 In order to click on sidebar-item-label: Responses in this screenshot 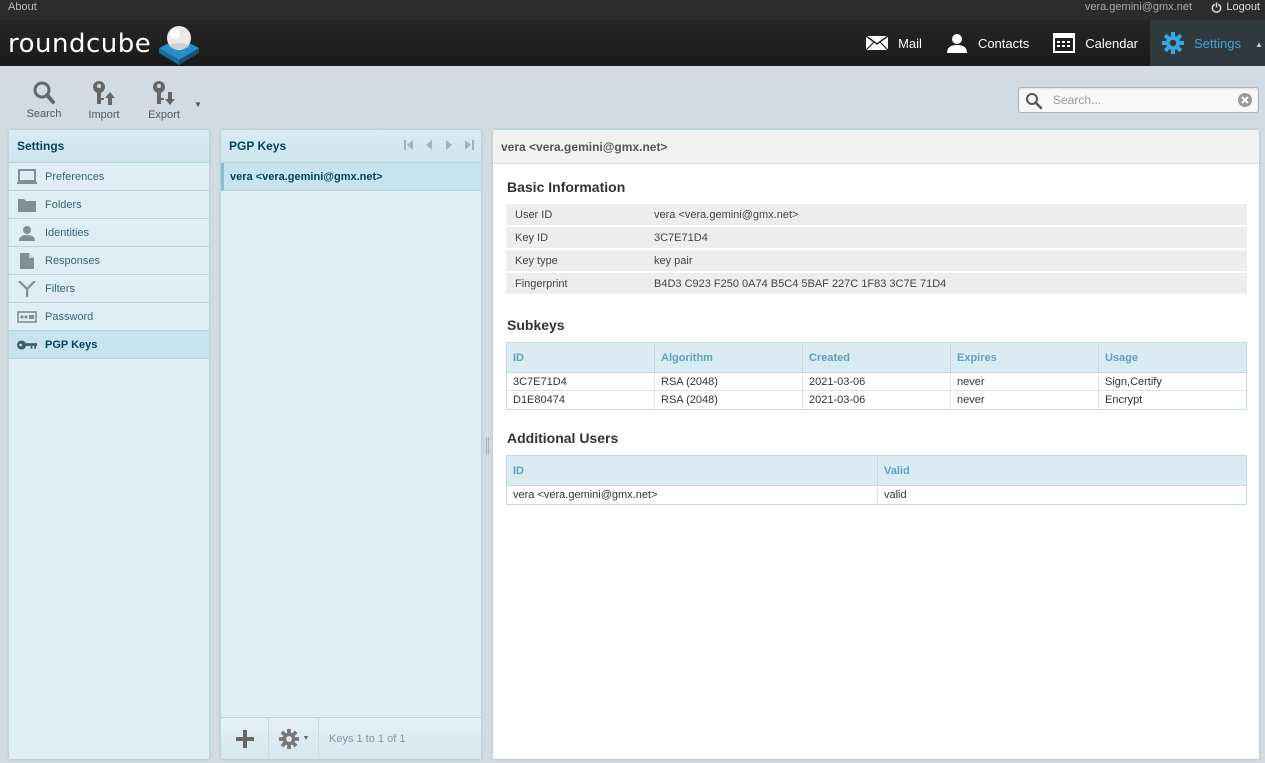, I will do `click(73, 260)`.